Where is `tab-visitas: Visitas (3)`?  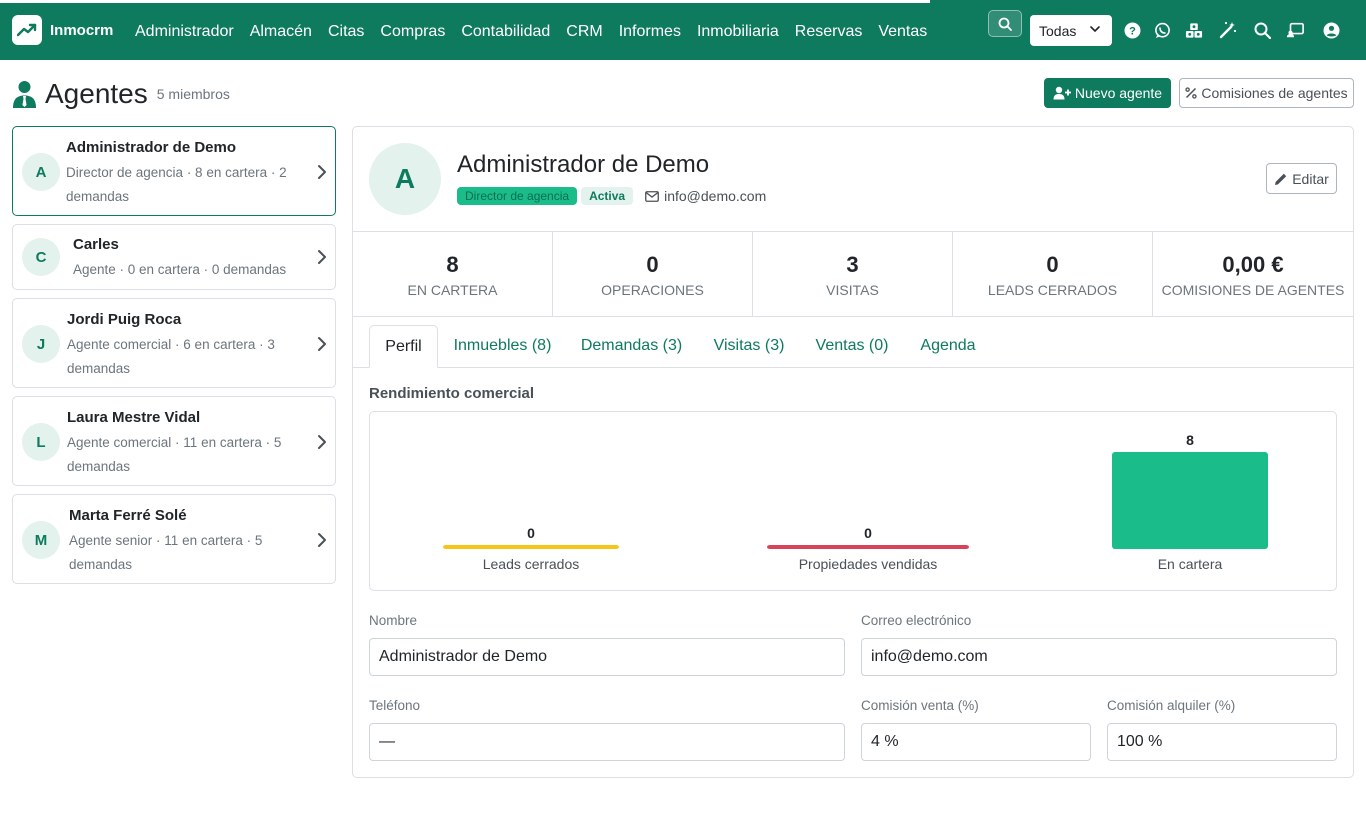
tab-visitas: Visitas (3) is located at coordinates (749, 346).